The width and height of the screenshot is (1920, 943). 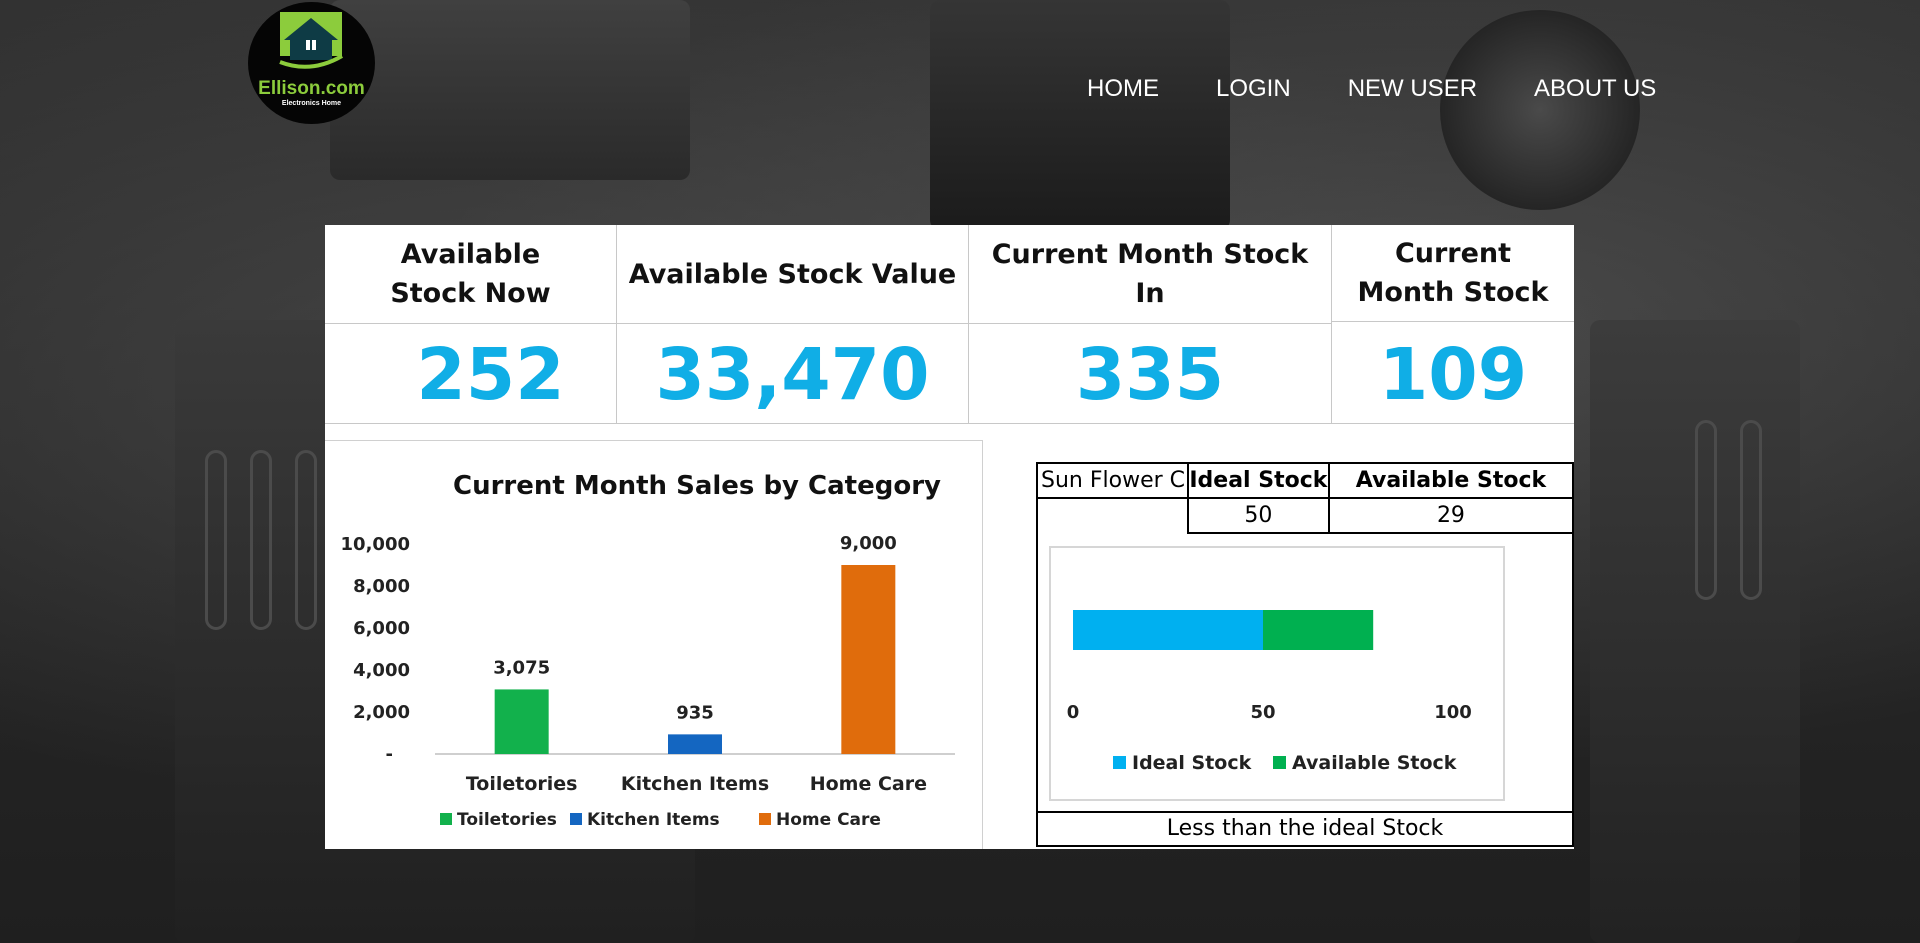 I want to click on y-tick-label: -, so click(x=389, y=754).